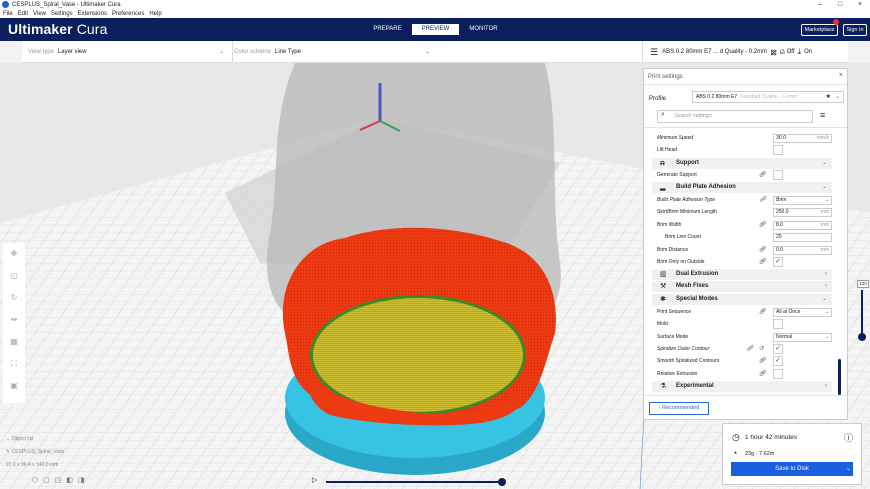 This screenshot has width=870, height=489. I want to click on recommended-button: ‹ Recommended, so click(679, 408).